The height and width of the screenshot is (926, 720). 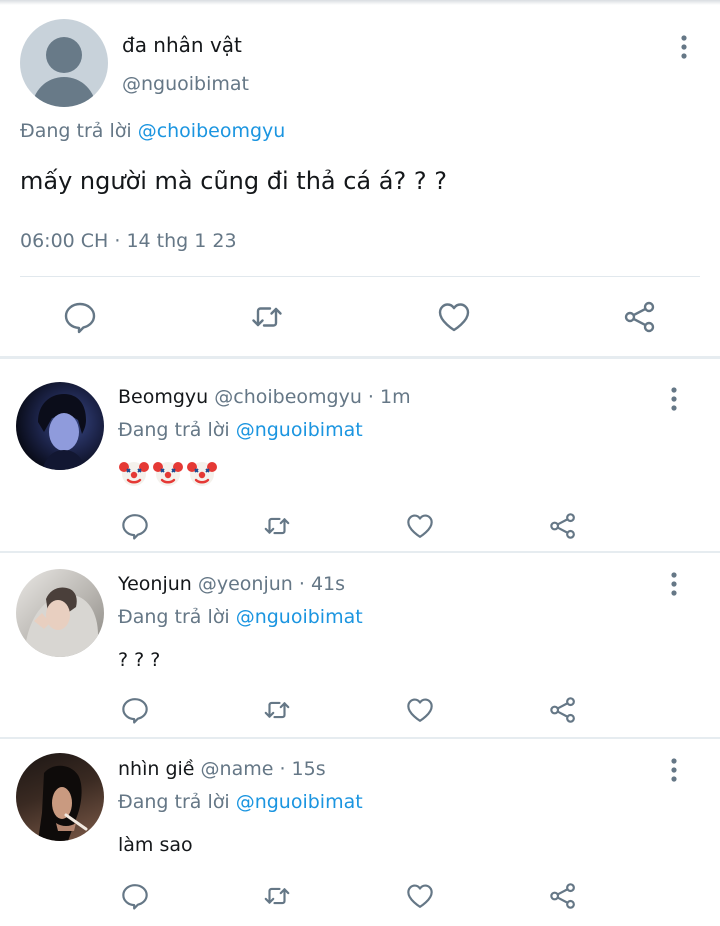 I want to click on reply-text: làm sao, so click(x=155, y=845).